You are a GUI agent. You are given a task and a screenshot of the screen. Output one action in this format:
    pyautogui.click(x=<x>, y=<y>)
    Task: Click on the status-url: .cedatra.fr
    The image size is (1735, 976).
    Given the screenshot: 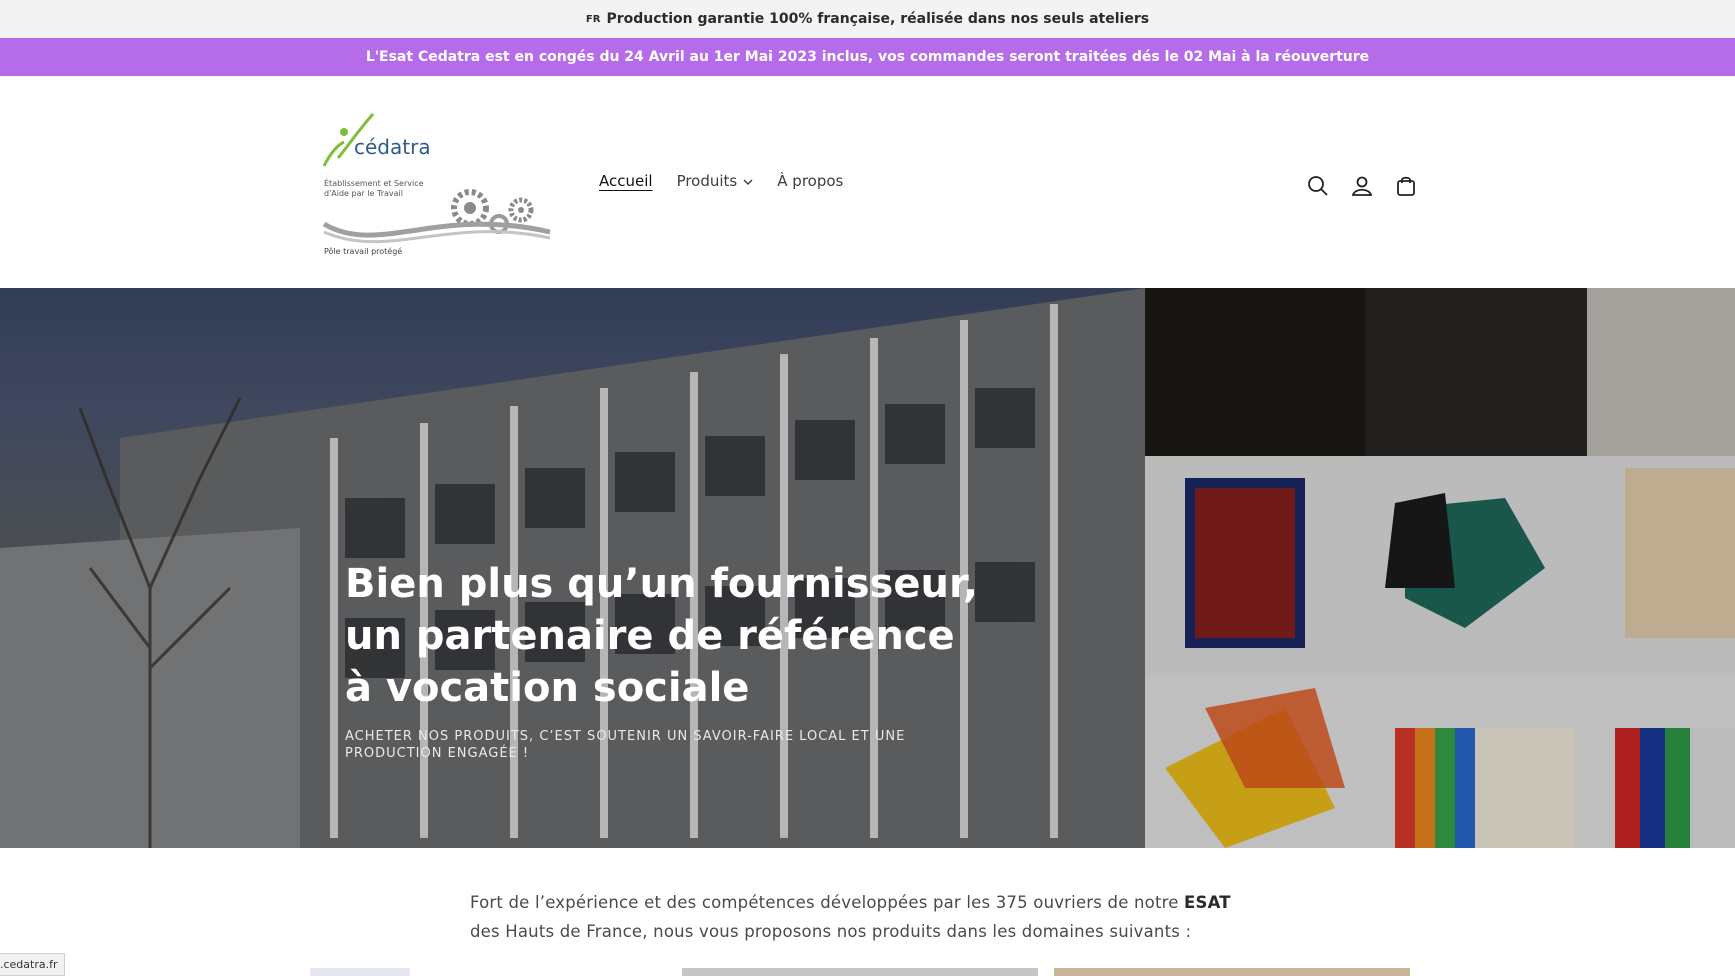 What is the action you would take?
    pyautogui.click(x=32, y=964)
    